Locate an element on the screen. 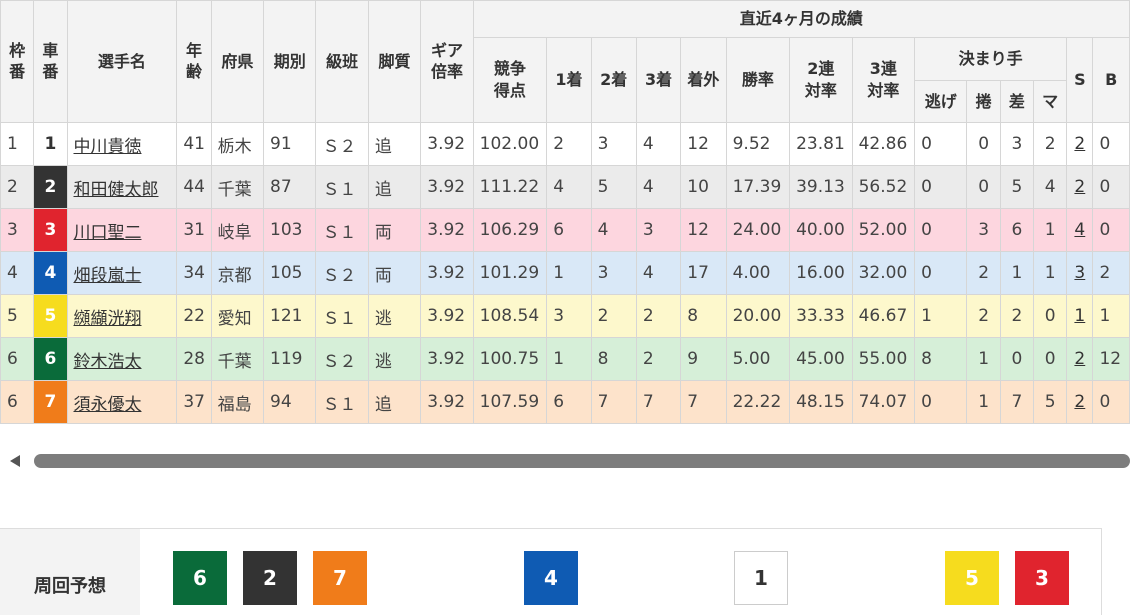 Image resolution: width=1130 pixels, height=615 pixels. third-cell: 4 is located at coordinates (658, 144).